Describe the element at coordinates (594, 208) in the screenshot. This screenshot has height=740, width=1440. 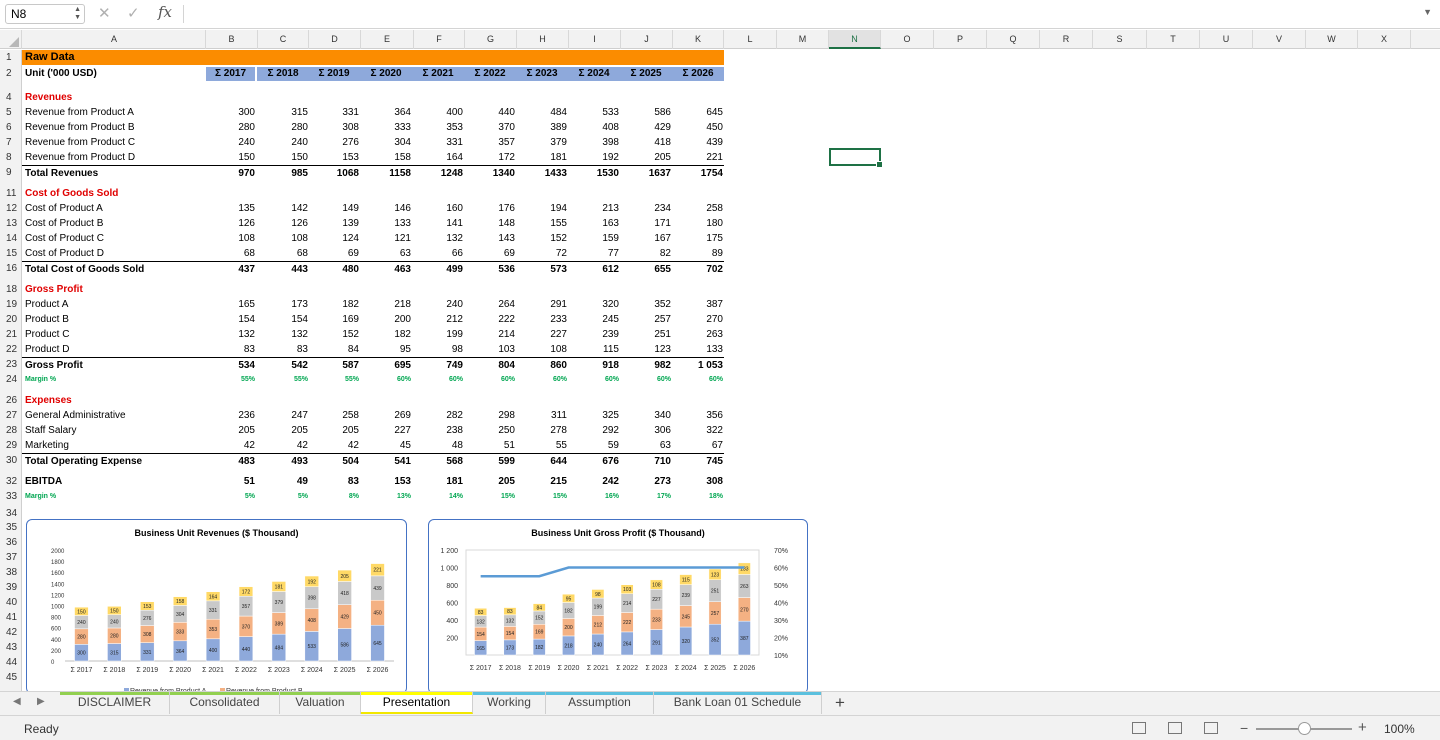
I see `value-cell: 213` at that location.